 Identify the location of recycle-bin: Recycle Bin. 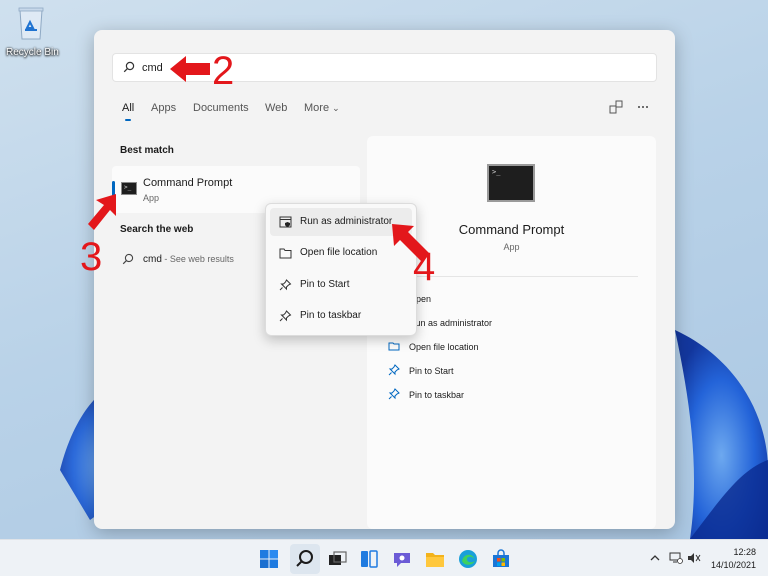
(32, 32).